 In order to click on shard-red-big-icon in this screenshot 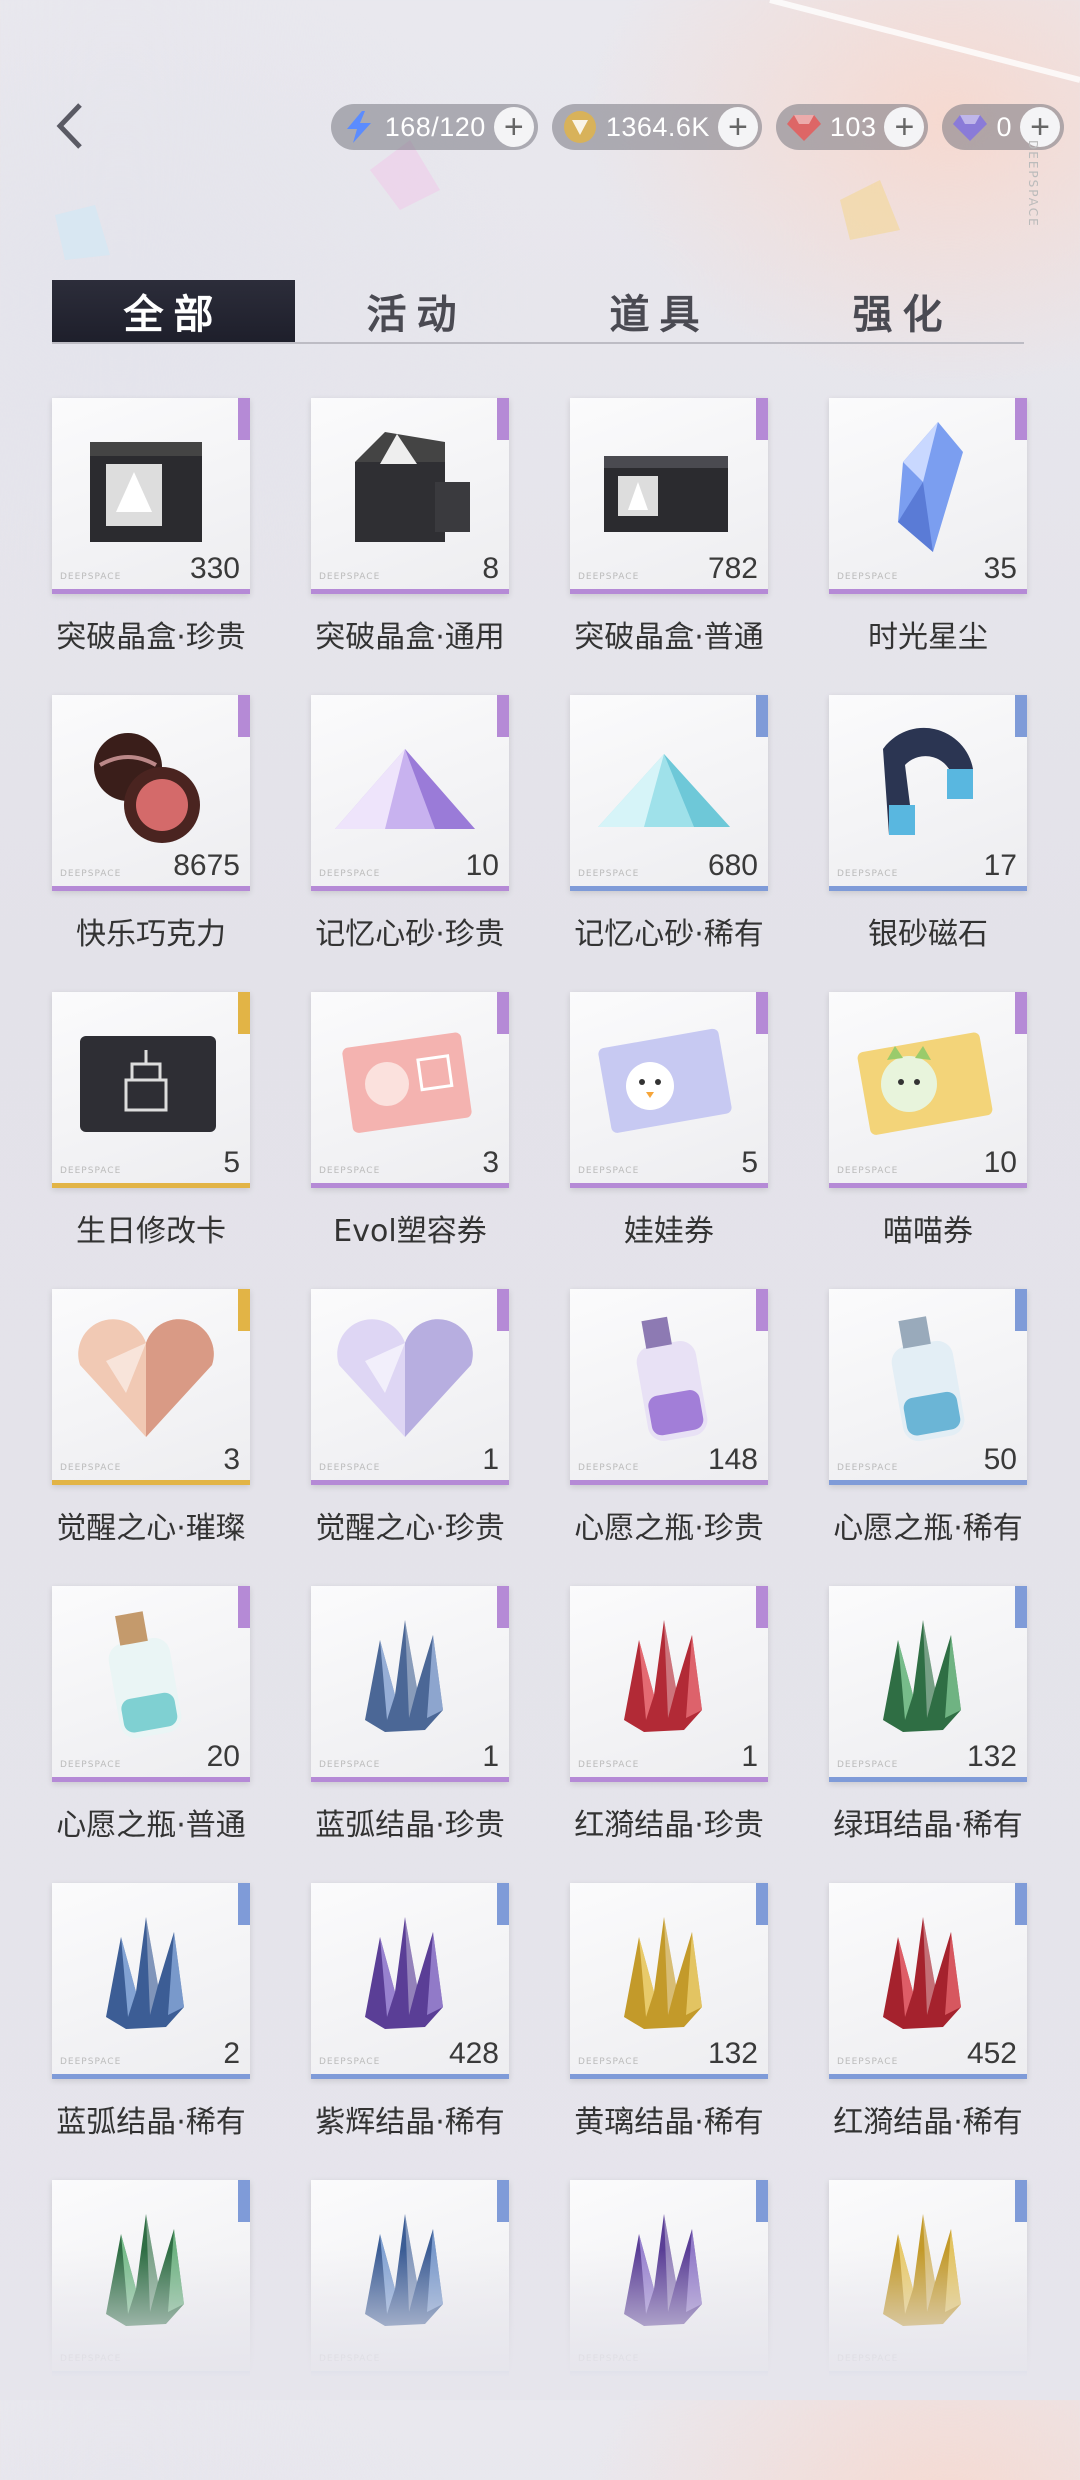, I will do `click(664, 1673)`.